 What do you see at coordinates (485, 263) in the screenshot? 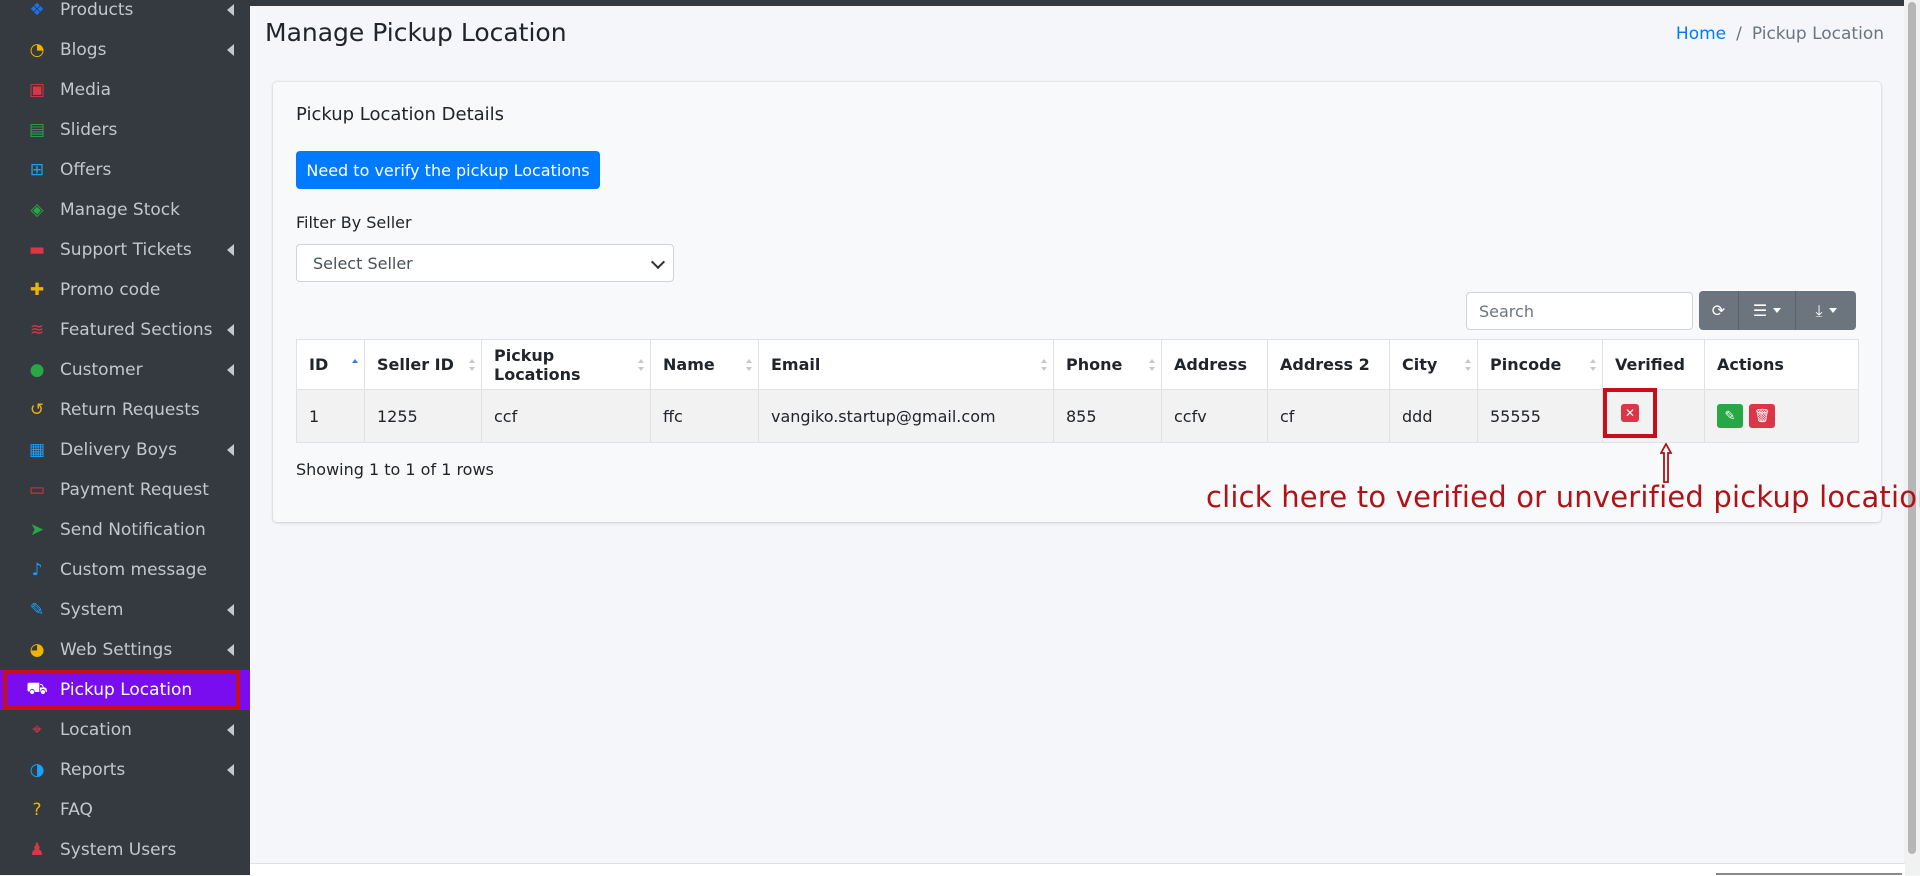
I see `seller-select: Select Seller` at bounding box center [485, 263].